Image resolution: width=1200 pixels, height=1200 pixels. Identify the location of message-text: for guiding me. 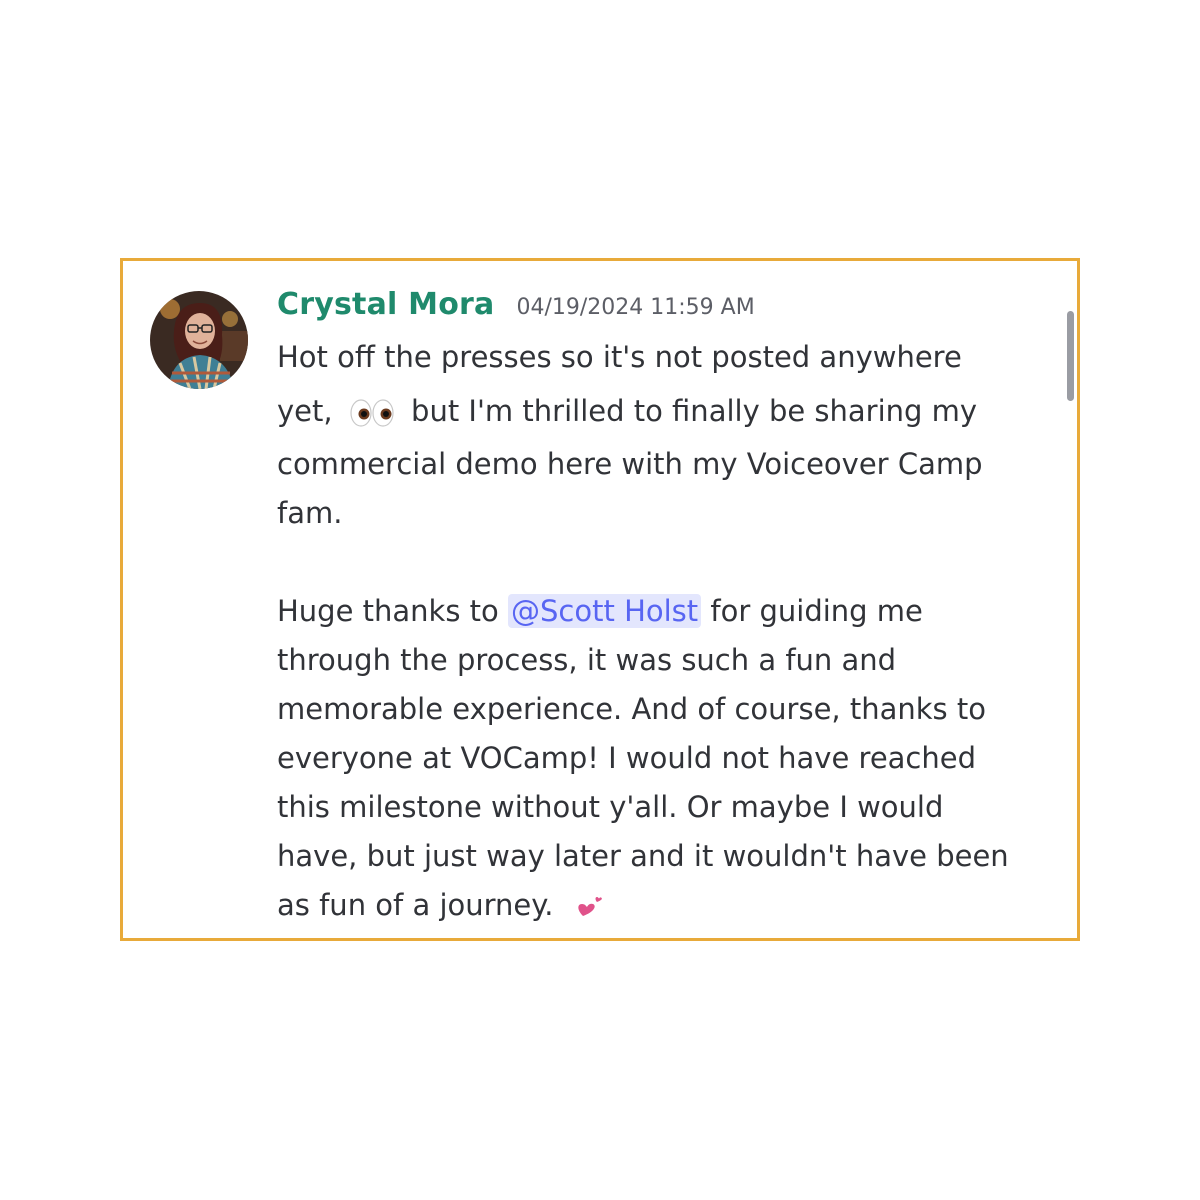
(816, 611).